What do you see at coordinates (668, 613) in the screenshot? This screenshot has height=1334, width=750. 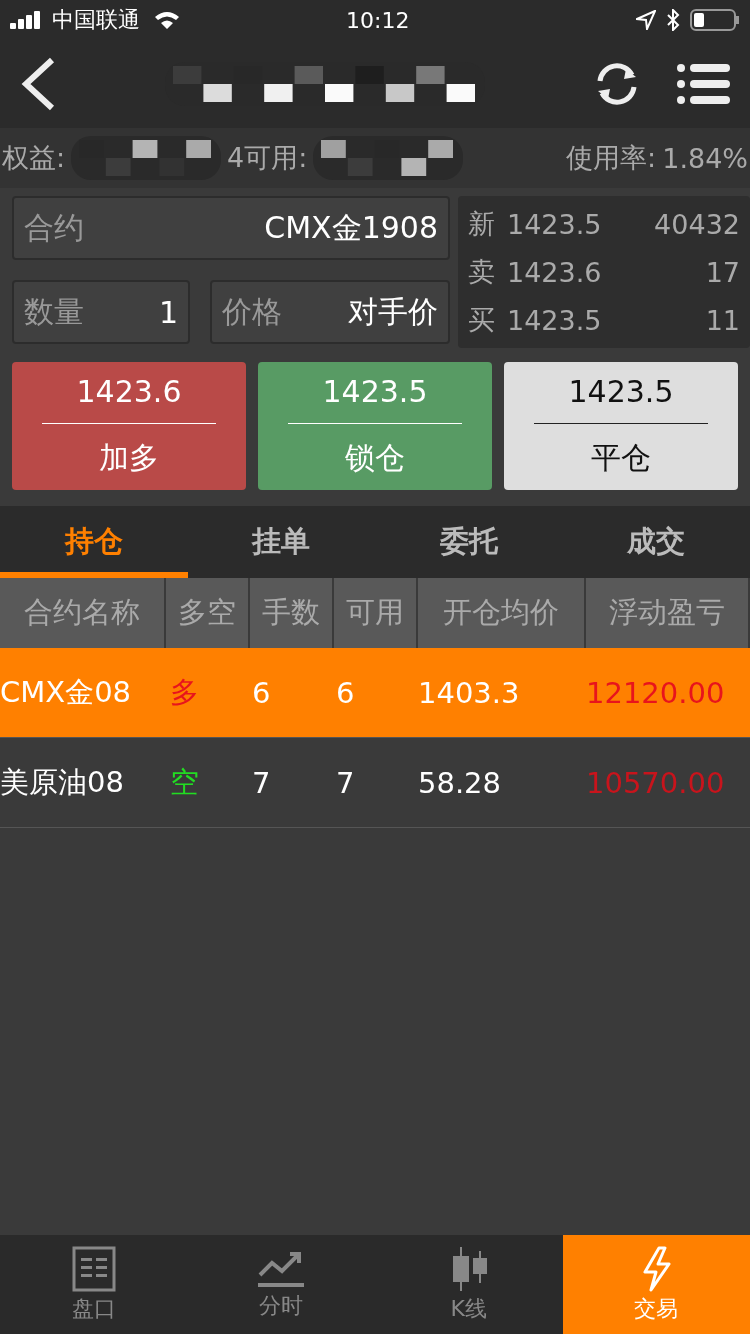 I see `column-header: 浮动盈亏` at bounding box center [668, 613].